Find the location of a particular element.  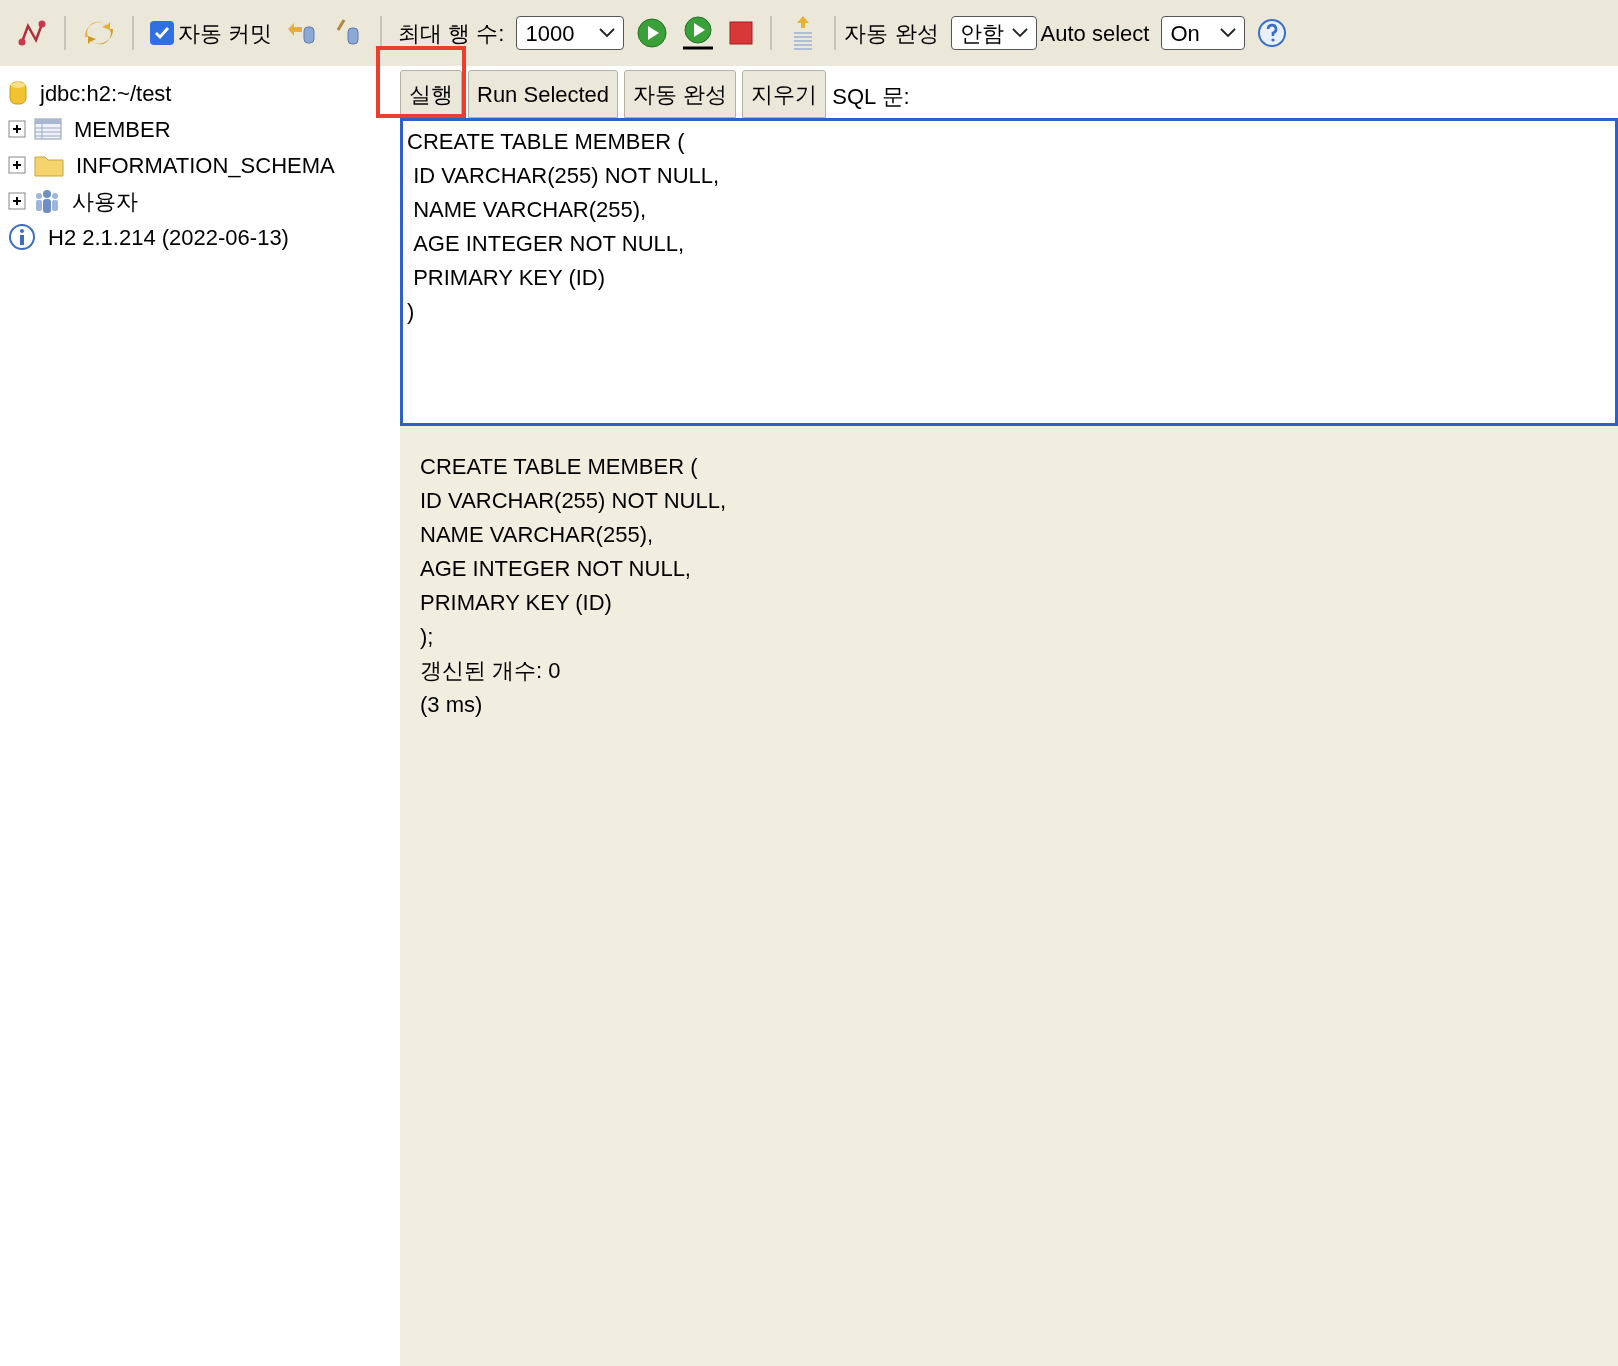

autocommit-checkbox is located at coordinates (162, 33).